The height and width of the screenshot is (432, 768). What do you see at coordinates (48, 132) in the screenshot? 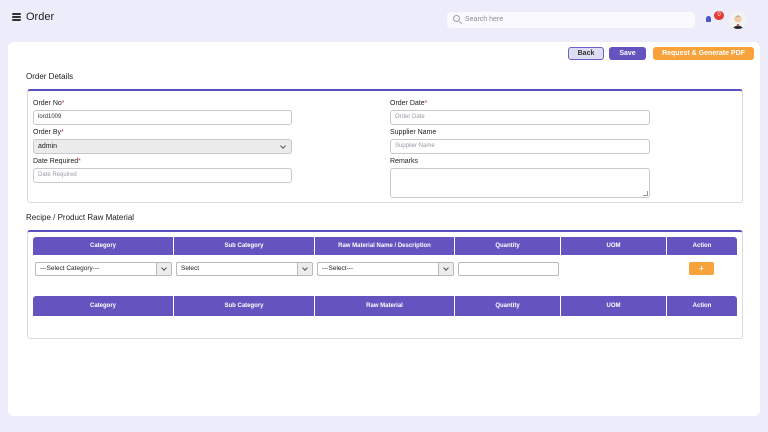
I see `order-by-label: Order By*` at bounding box center [48, 132].